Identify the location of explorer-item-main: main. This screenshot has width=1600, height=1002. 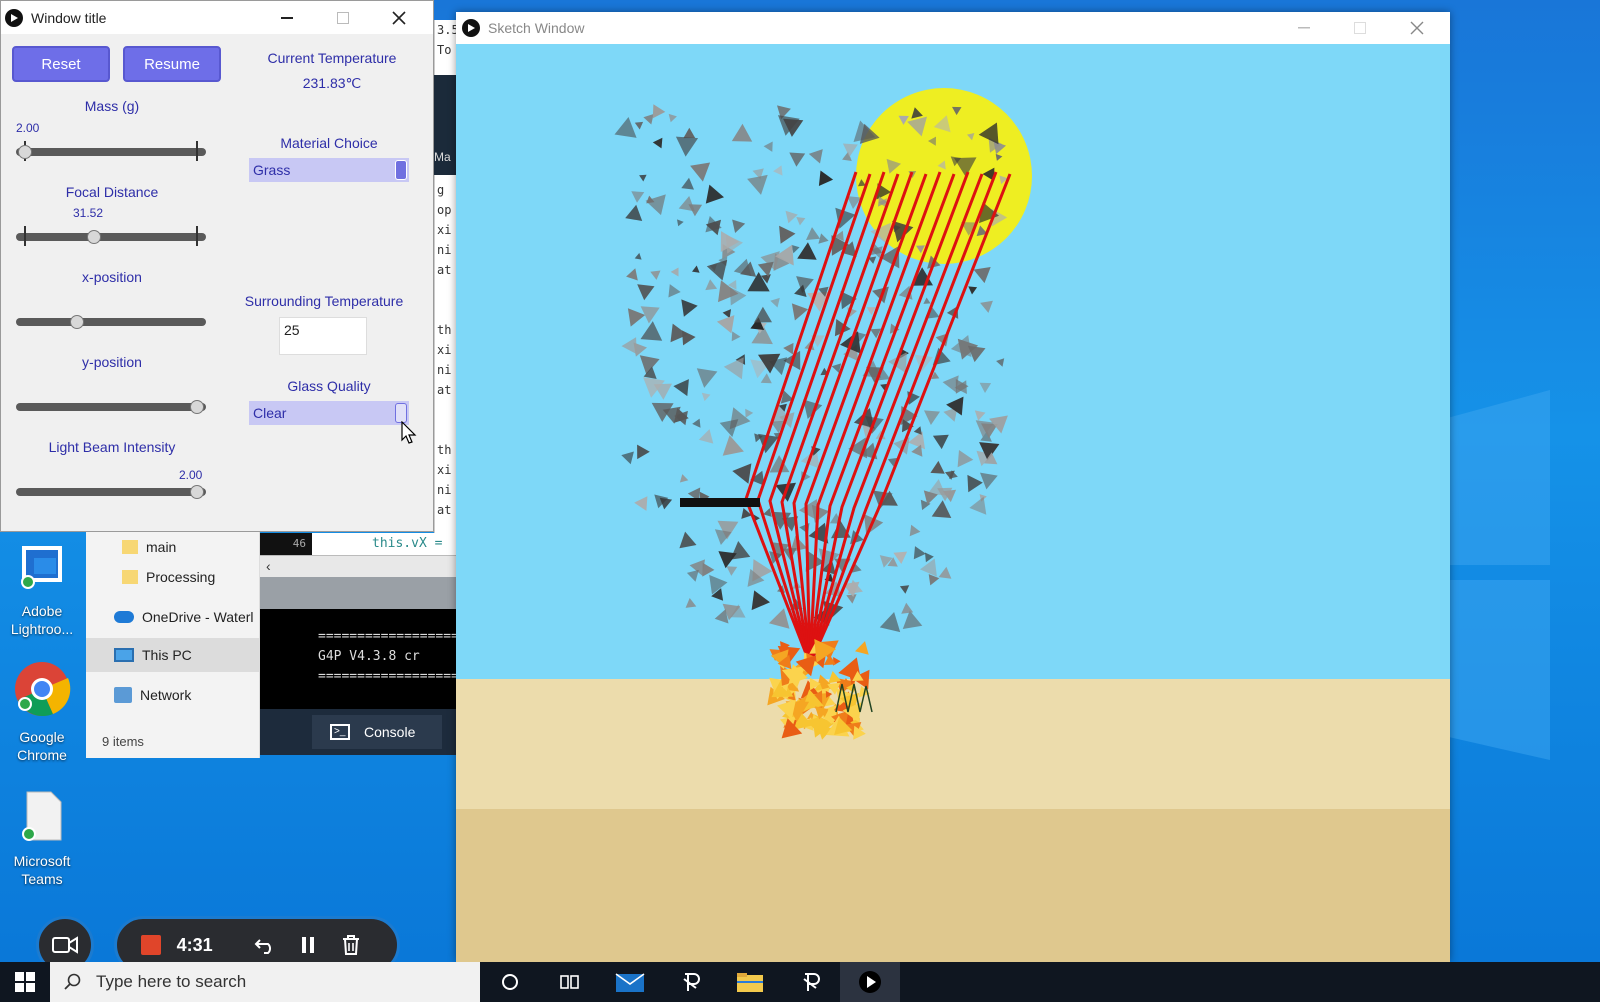
(173, 547).